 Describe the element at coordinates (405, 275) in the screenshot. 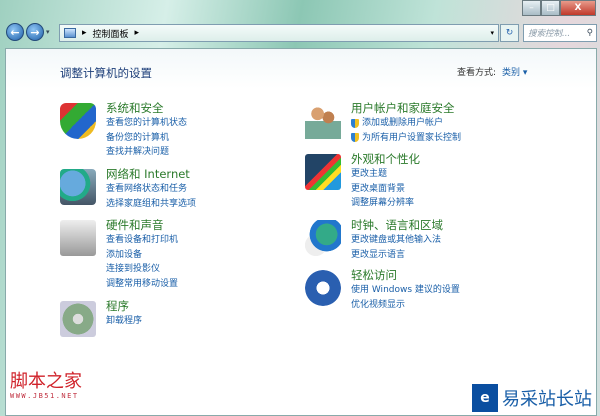

I see `category-title: 轻松访问` at that location.